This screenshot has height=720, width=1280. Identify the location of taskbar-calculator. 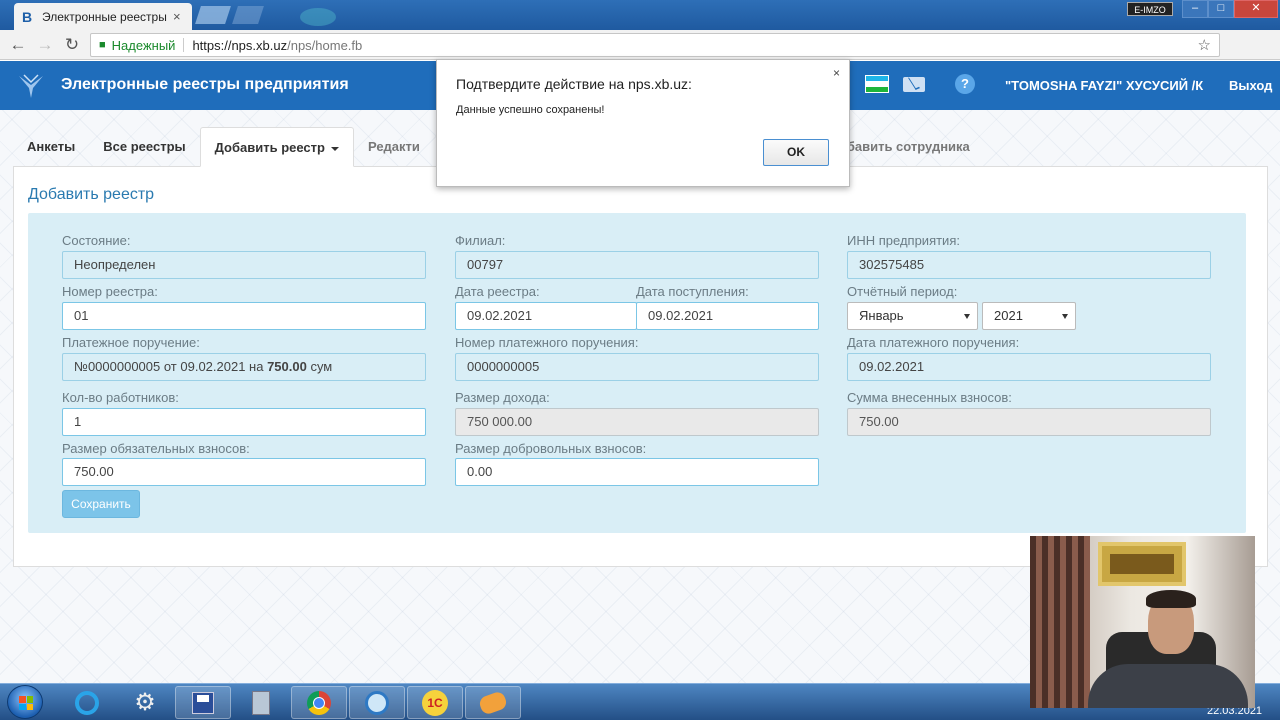
(261, 702).